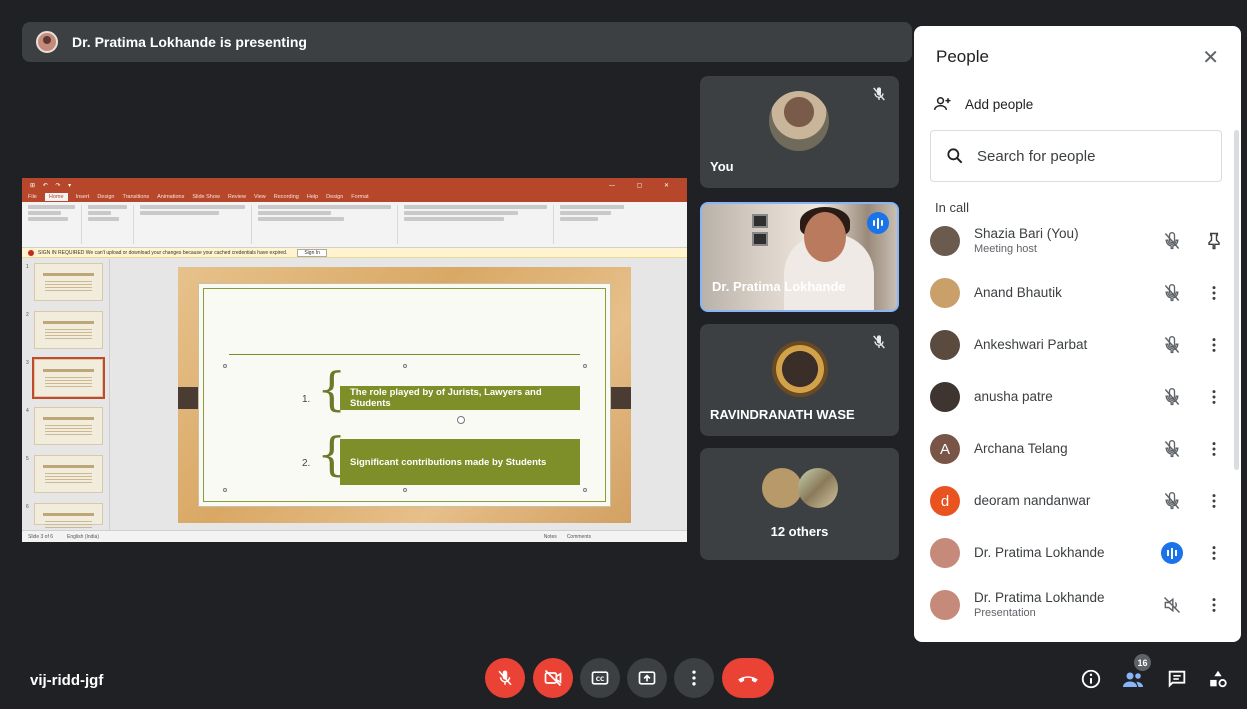  I want to click on speaker-video, so click(825, 237).